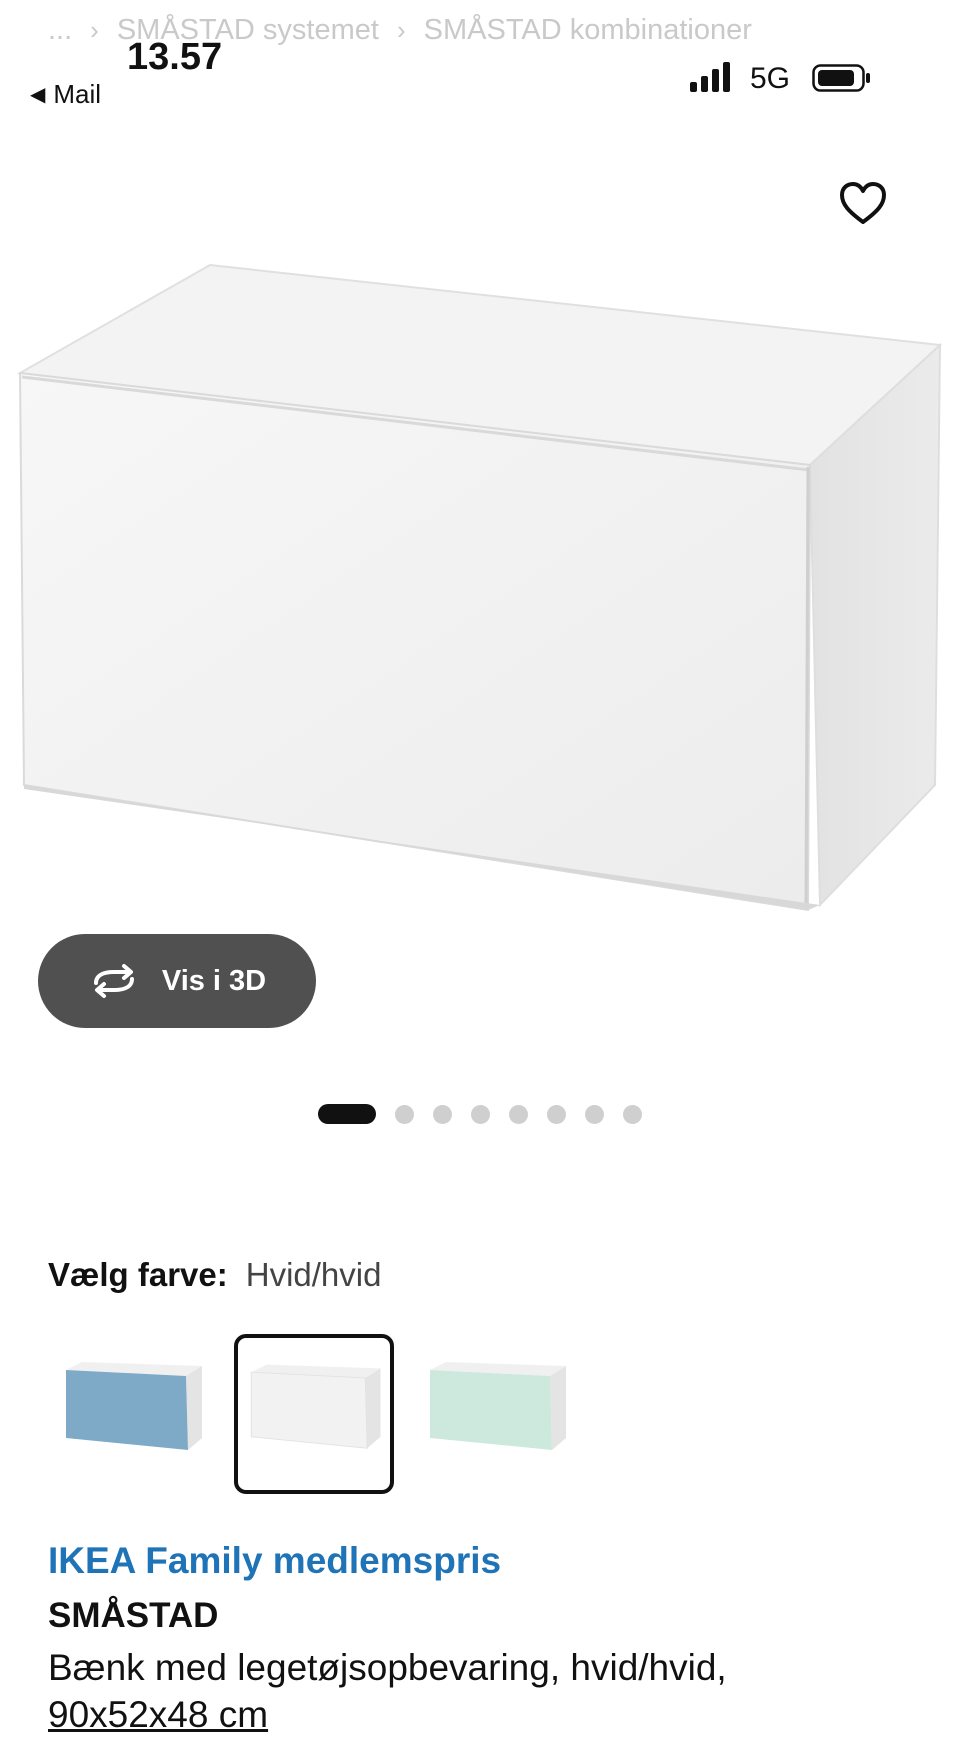  Describe the element at coordinates (175, 57) in the screenshot. I see `status-time: 13.57` at that location.